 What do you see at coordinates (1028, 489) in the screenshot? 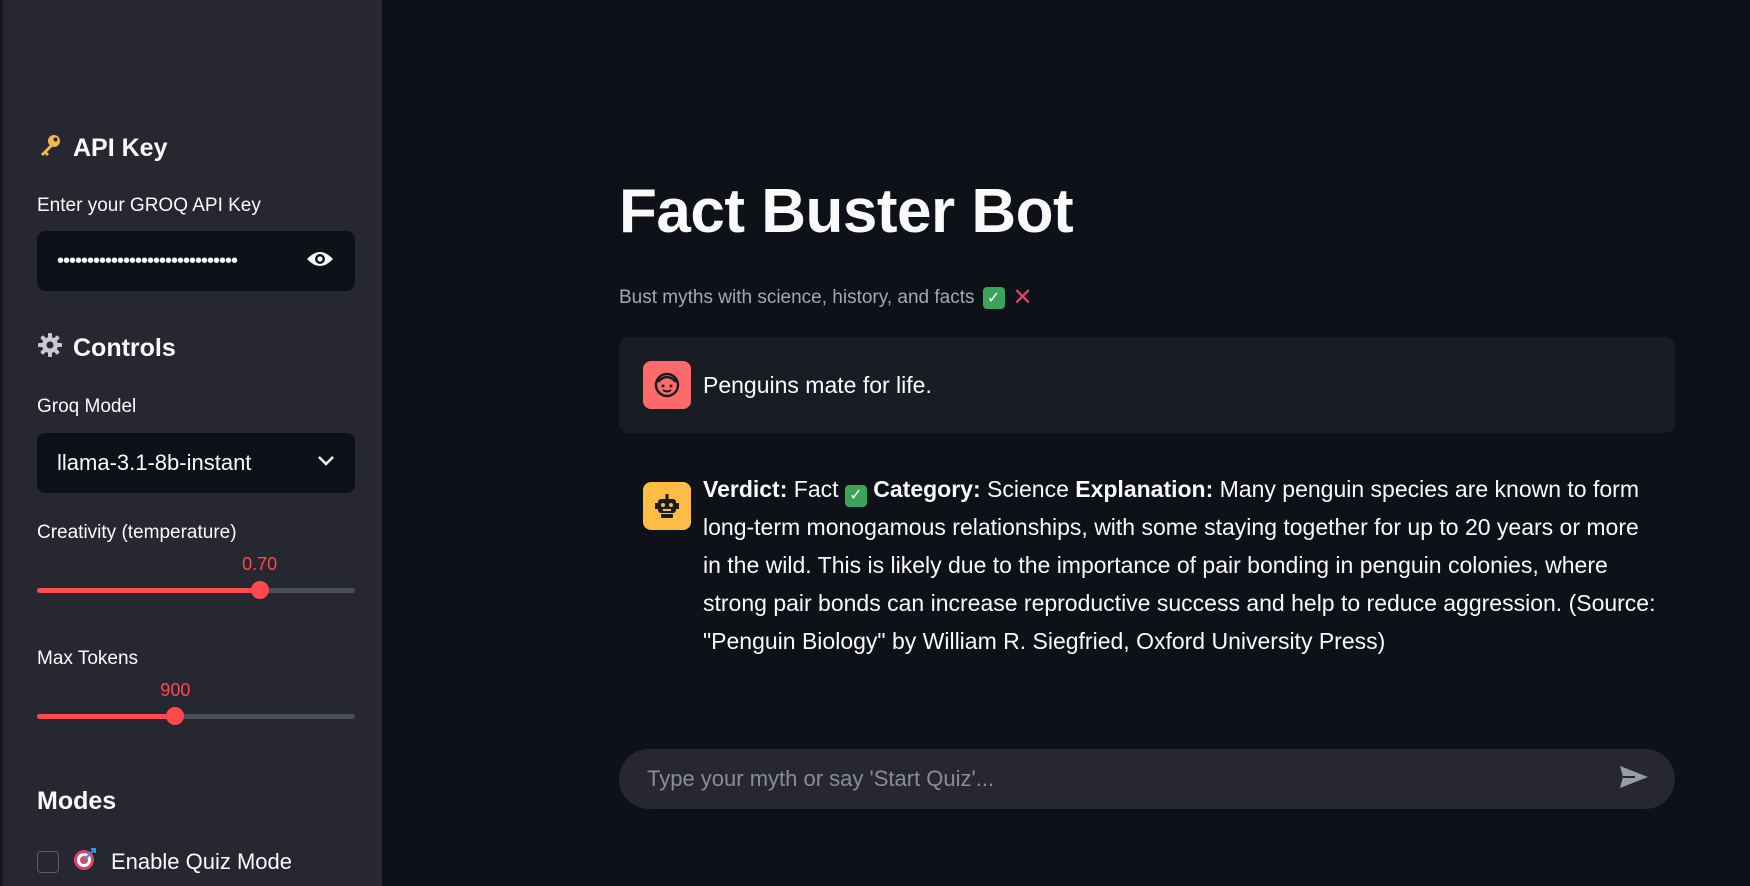
I see `category-value: Science` at bounding box center [1028, 489].